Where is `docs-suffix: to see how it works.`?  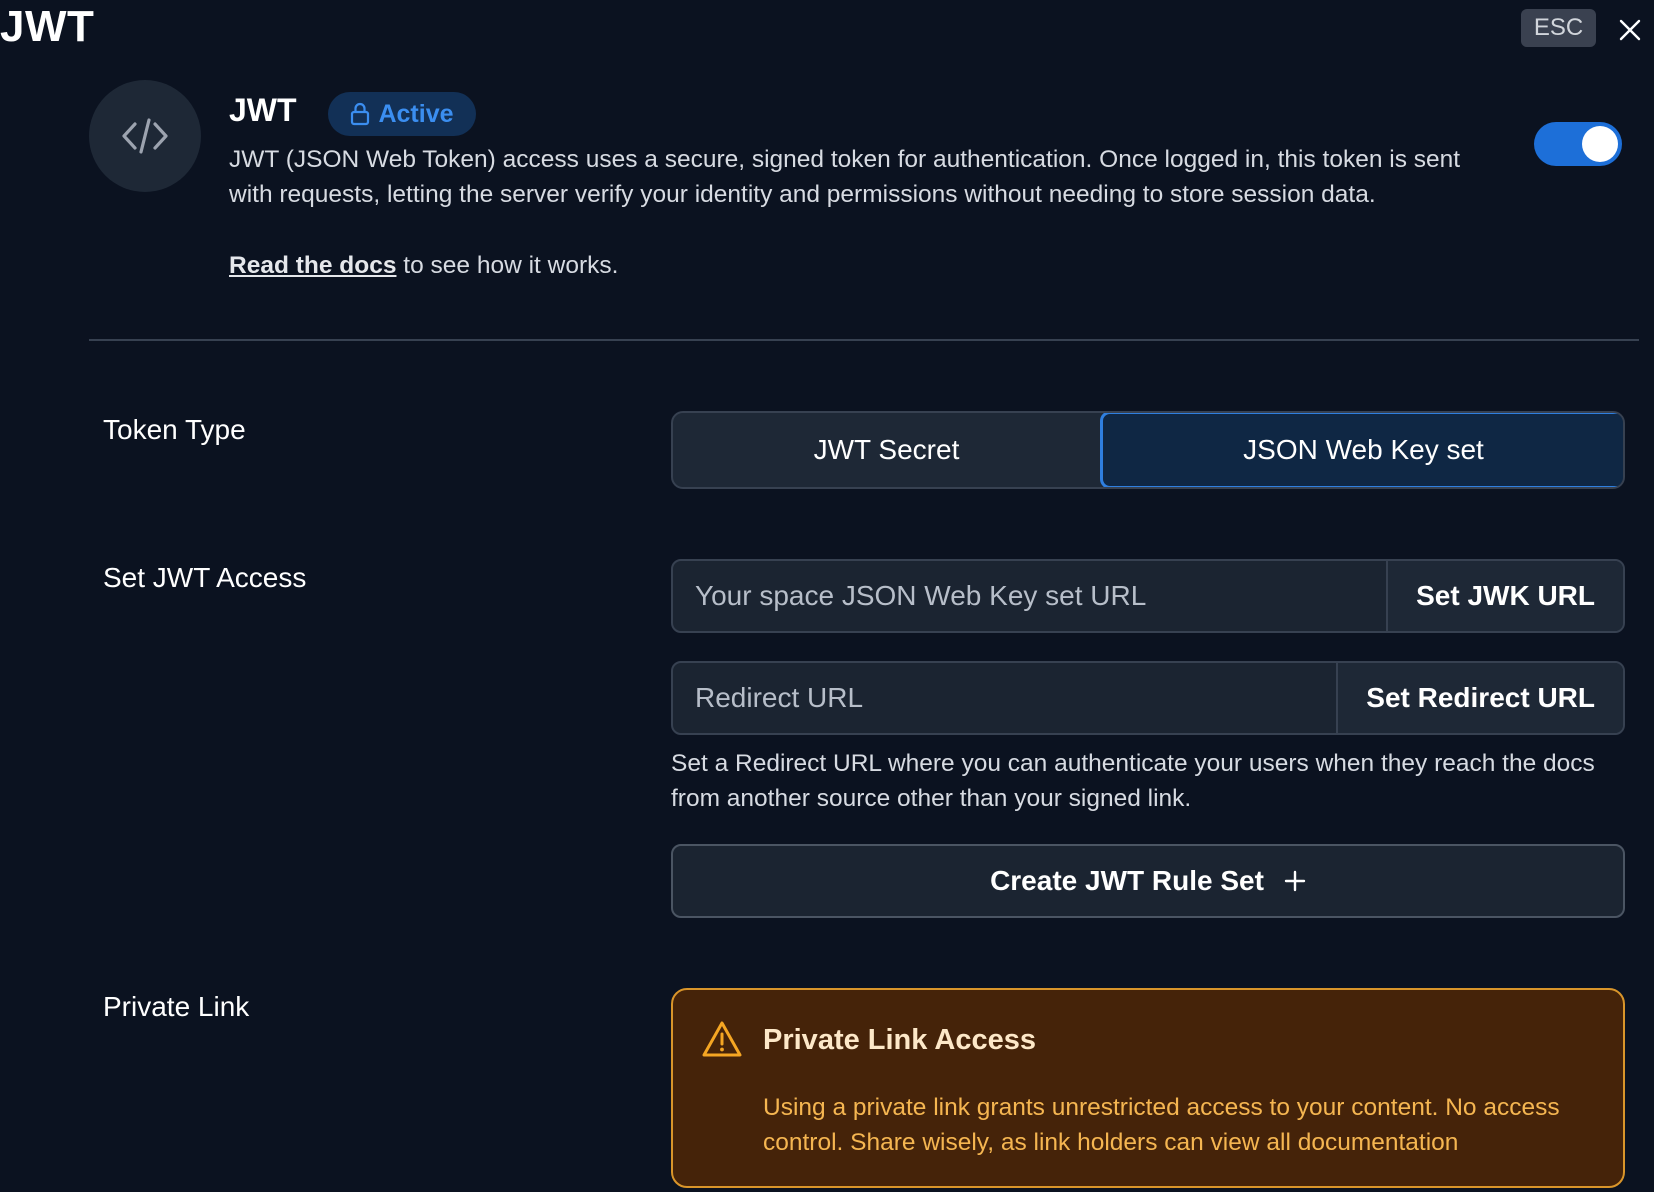 docs-suffix: to see how it works. is located at coordinates (507, 265).